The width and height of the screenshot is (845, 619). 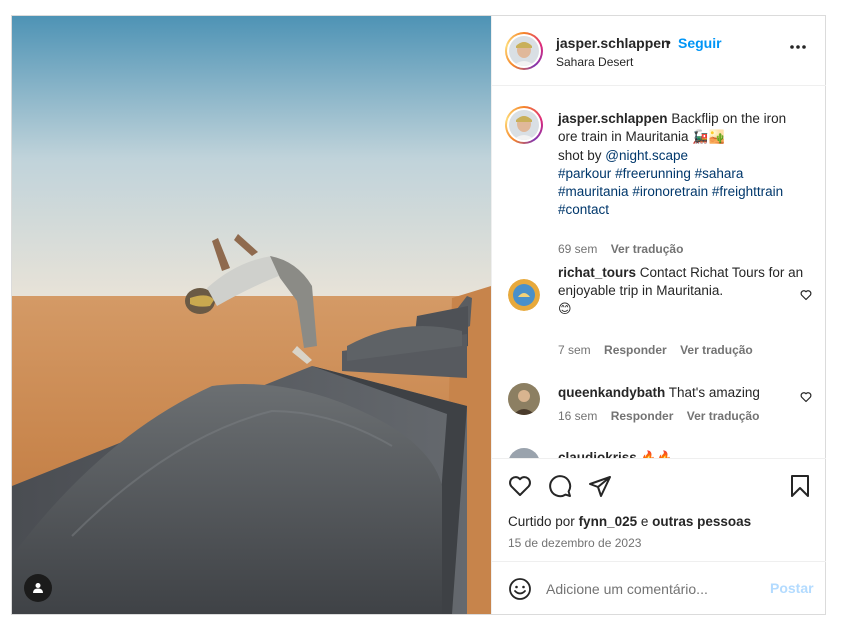 What do you see at coordinates (580, 155) in the screenshot?
I see `caption-credit-prefix: shot by` at bounding box center [580, 155].